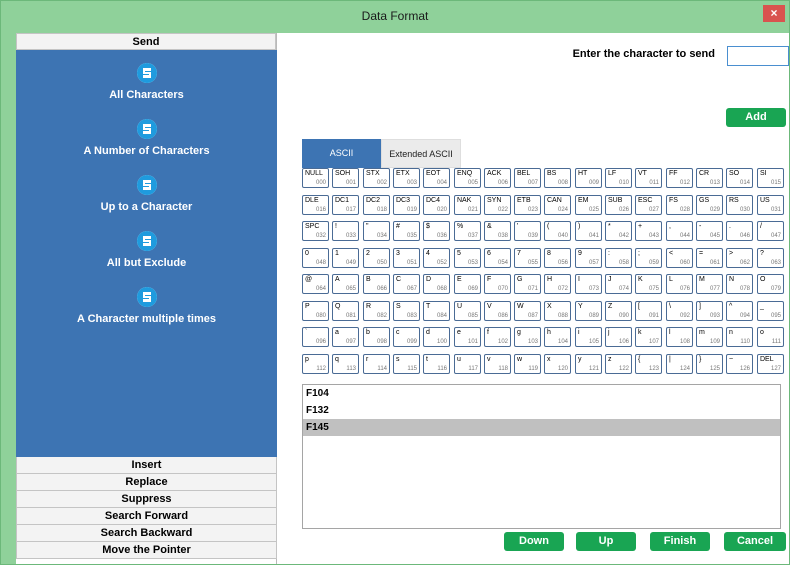 This screenshot has height=565, width=790. What do you see at coordinates (770, 311) in the screenshot?
I see `ascii-key: _ 095` at bounding box center [770, 311].